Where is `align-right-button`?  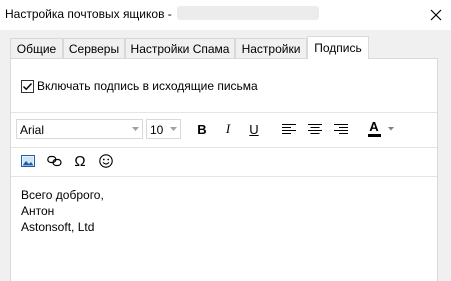 align-right-button is located at coordinates (341, 129).